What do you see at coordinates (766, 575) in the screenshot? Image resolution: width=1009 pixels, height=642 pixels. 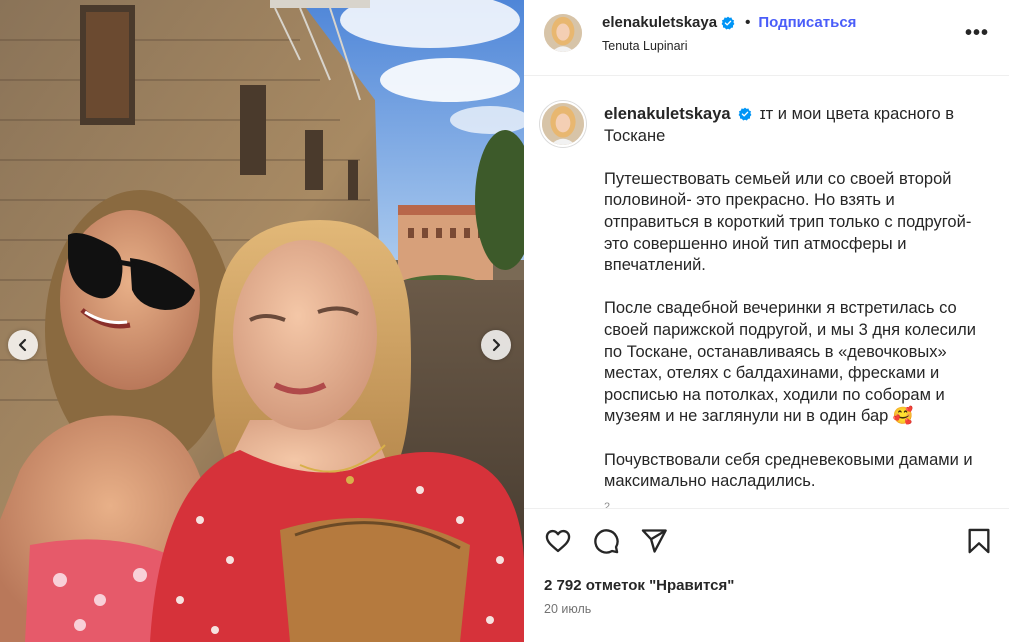 I see `actions-bar: 2 792 отметок "Нравится" 20 июль` at bounding box center [766, 575].